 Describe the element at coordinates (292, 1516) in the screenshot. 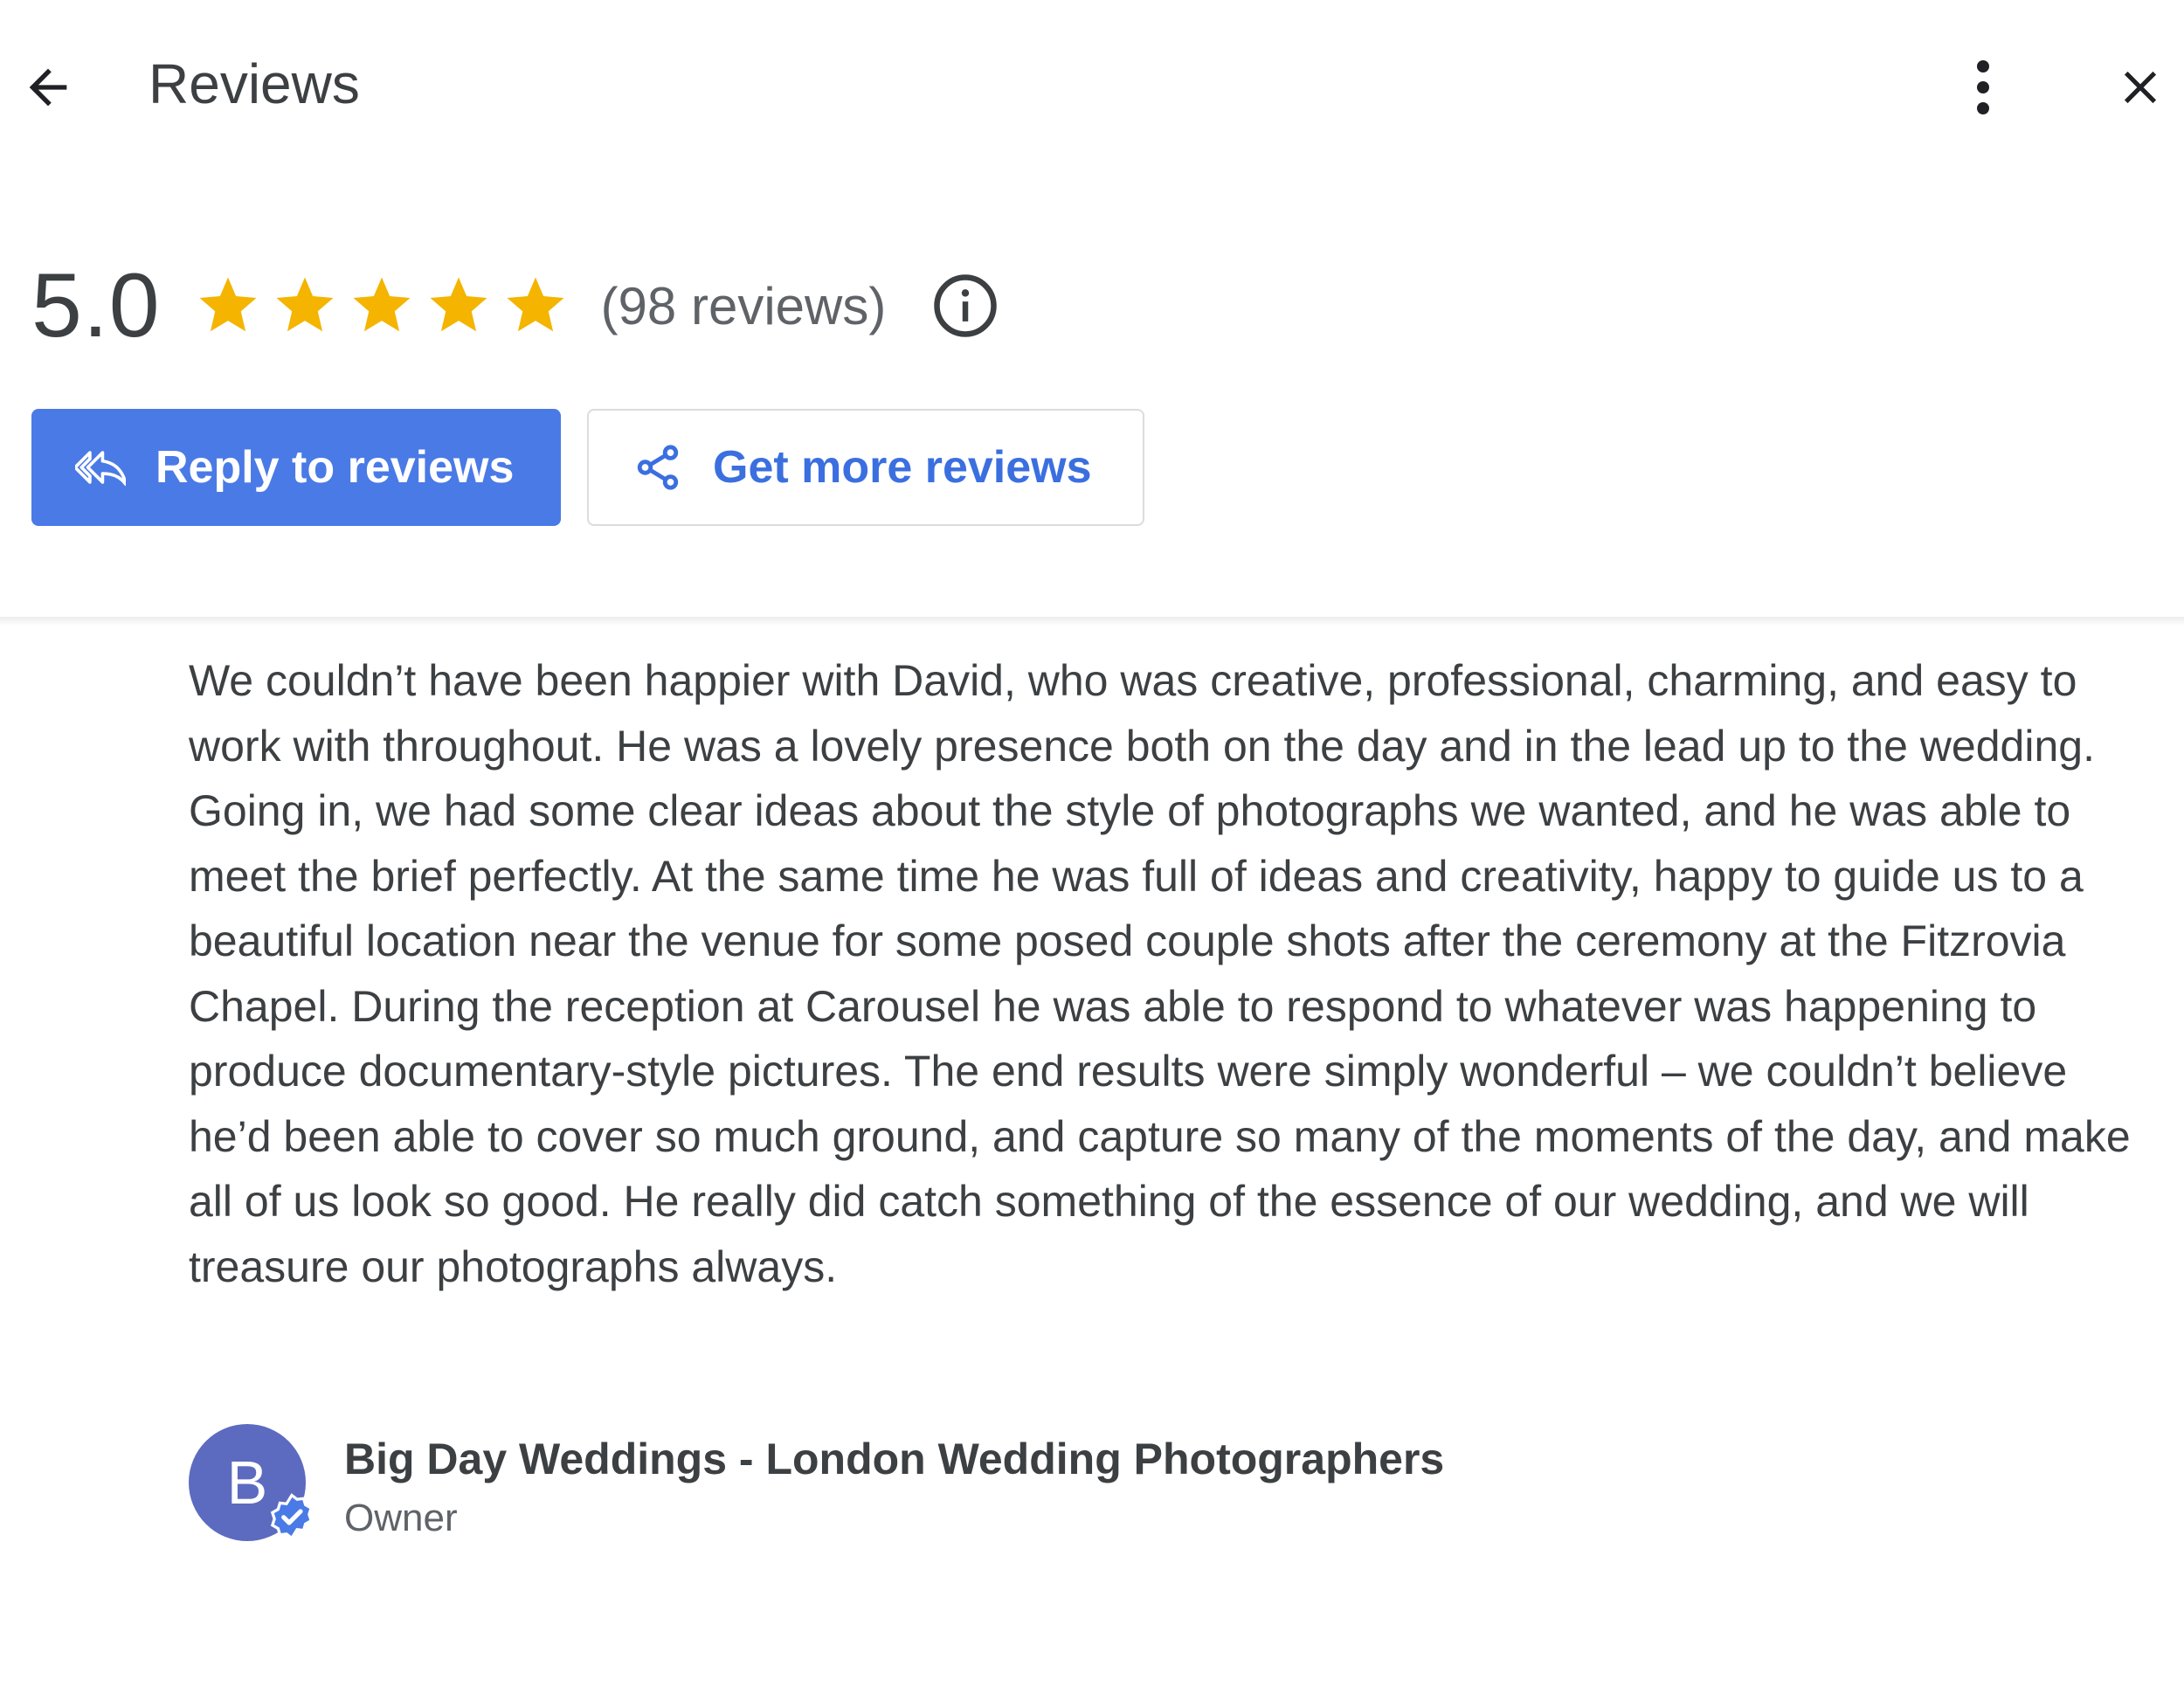

I see `verified-badge-icon` at that location.